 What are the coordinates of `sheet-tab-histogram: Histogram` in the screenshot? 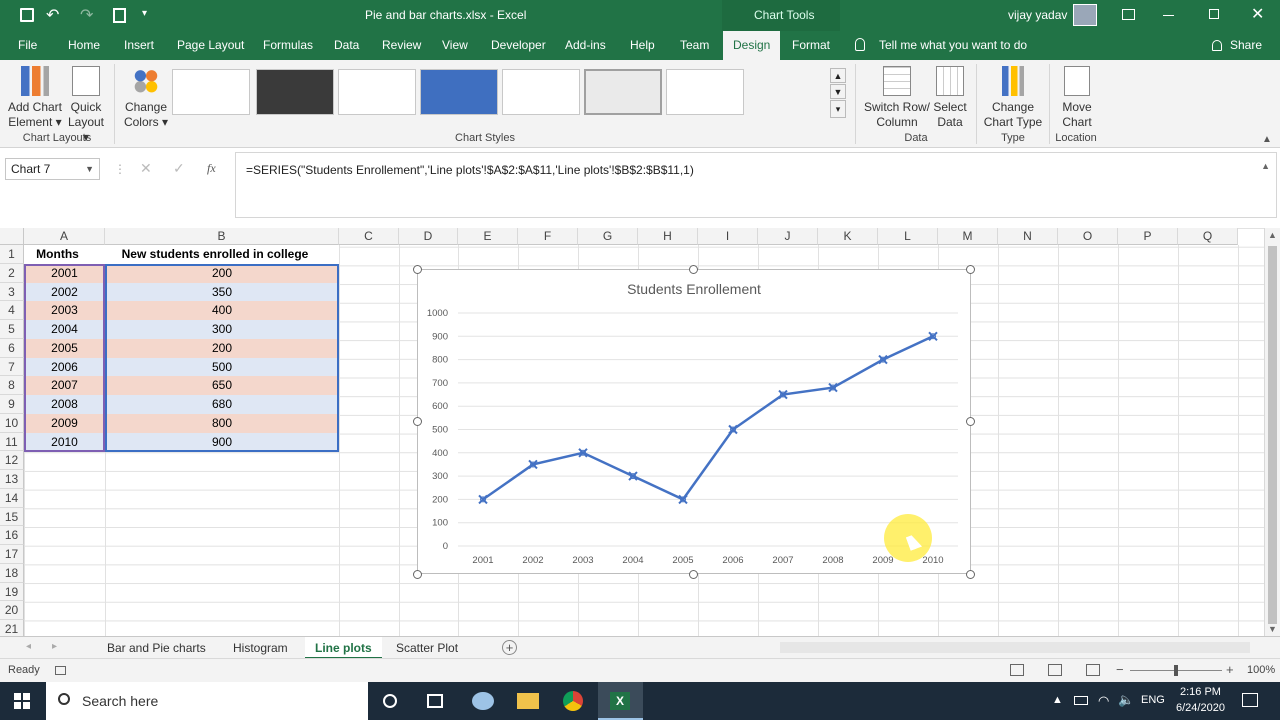 It's located at (260, 648).